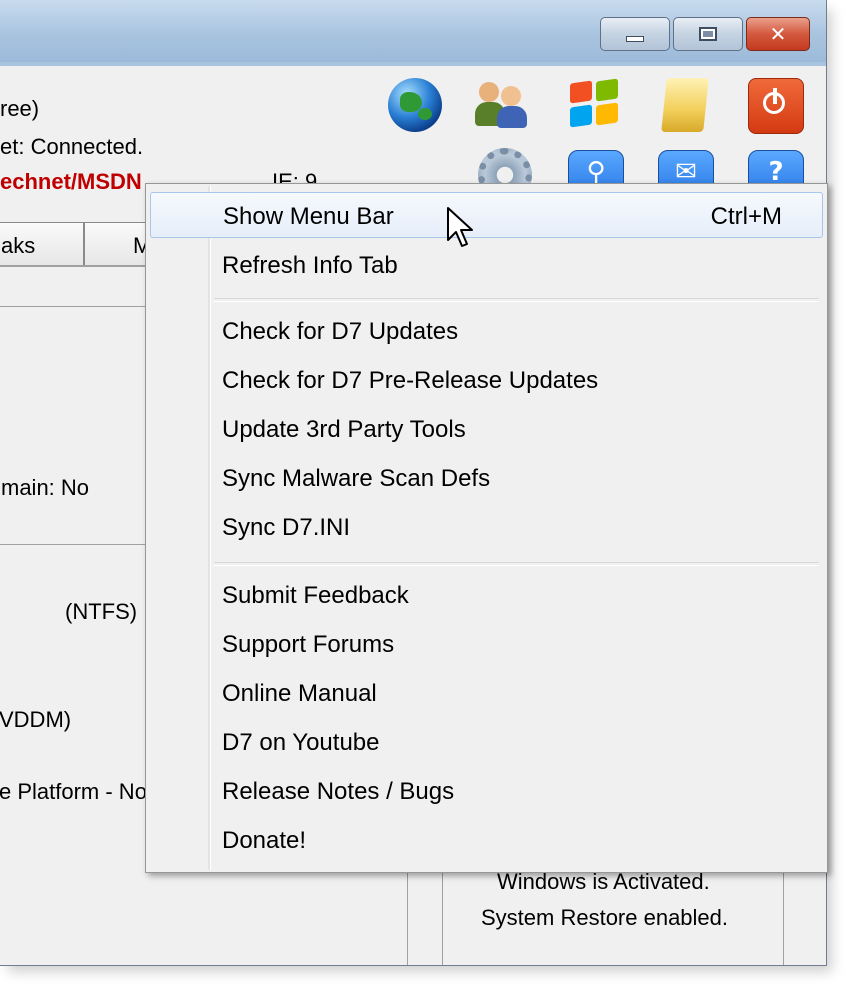  I want to click on users-icon, so click(502, 103).